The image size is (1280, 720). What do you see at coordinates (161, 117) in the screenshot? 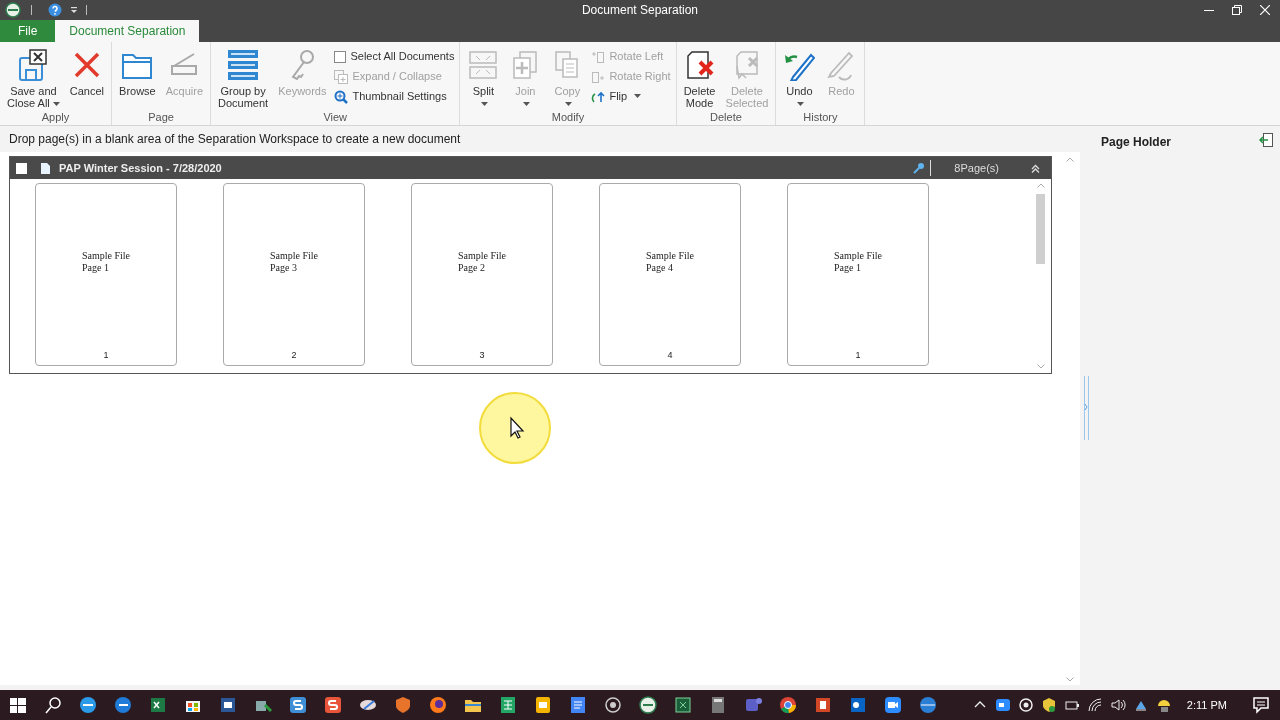
I see `group-label: Page` at bounding box center [161, 117].